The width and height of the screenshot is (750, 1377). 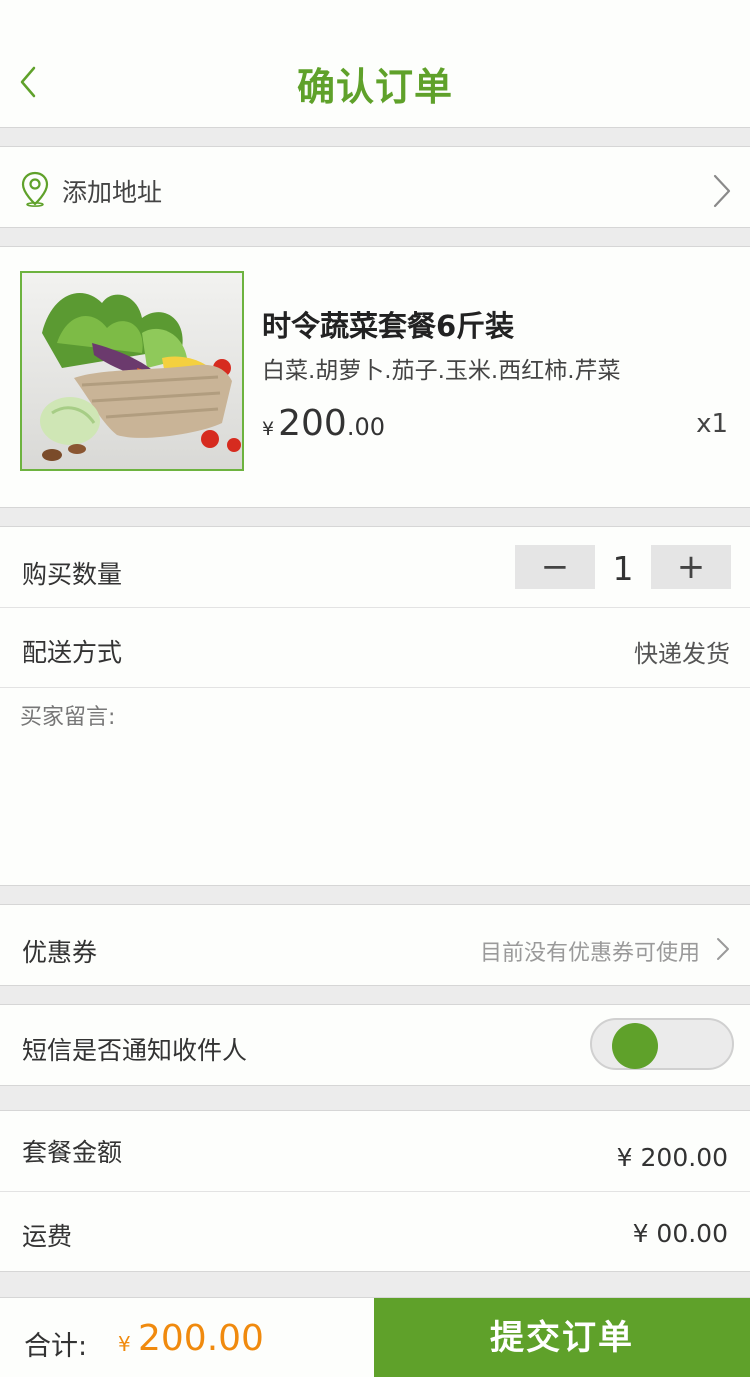 I want to click on delivery-method-label: 配送方式, so click(x=72, y=652).